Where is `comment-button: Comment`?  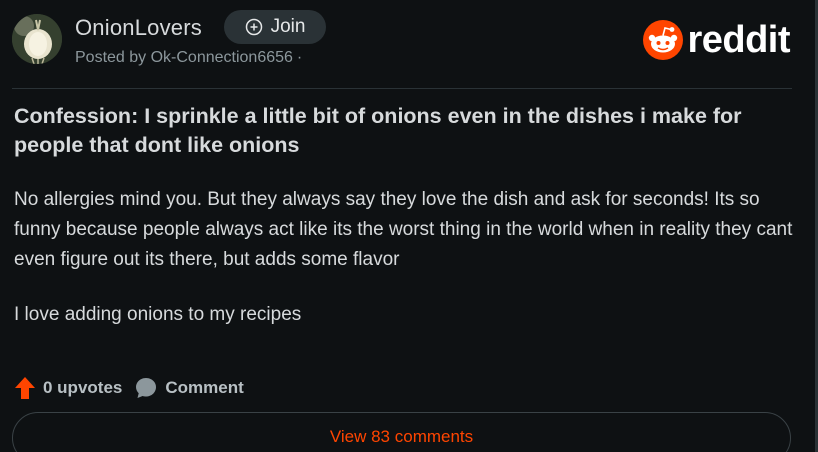
comment-button: Comment is located at coordinates (204, 388).